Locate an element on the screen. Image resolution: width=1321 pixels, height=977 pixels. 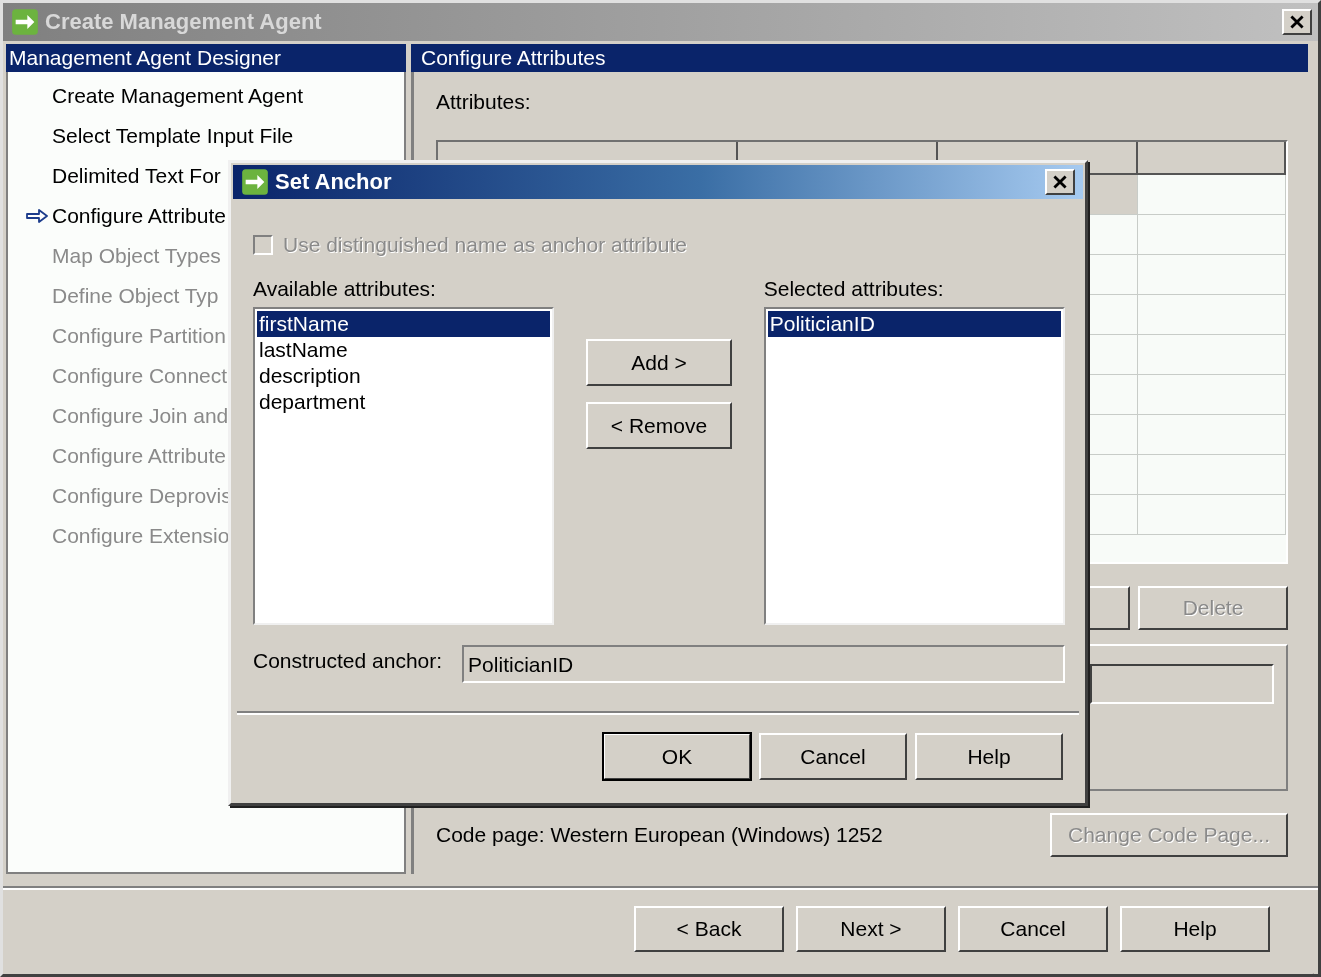
panel-header: Configure Attributes is located at coordinates (859, 58).